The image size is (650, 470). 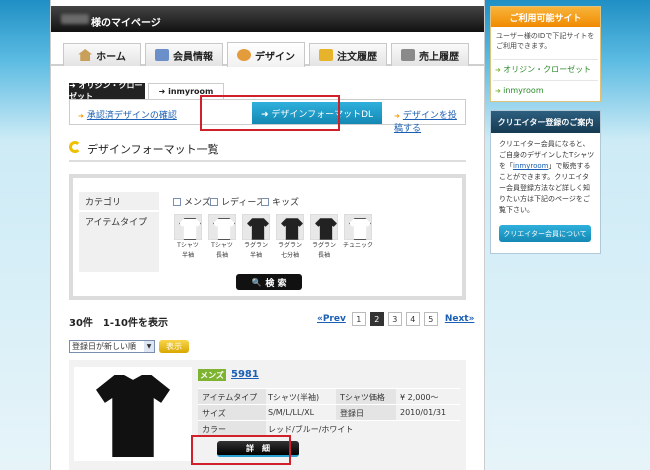 What do you see at coordinates (119, 201) in the screenshot?
I see `category-label: カテゴリ` at bounding box center [119, 201].